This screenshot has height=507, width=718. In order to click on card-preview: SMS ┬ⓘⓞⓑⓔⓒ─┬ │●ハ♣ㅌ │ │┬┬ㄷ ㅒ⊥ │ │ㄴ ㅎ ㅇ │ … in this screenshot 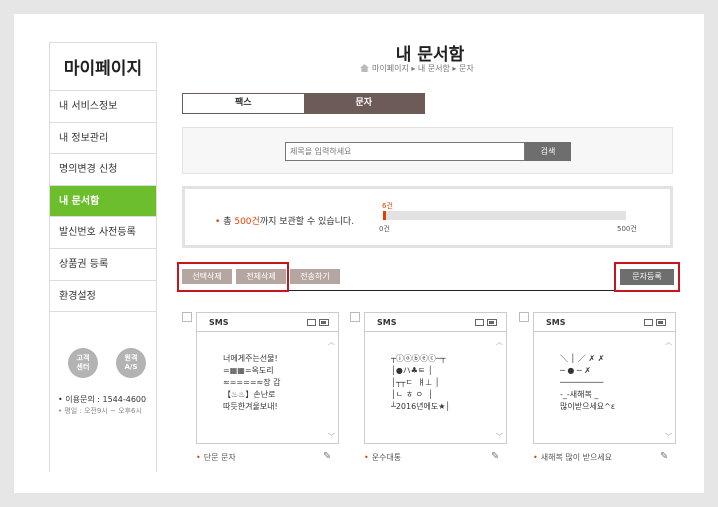, I will do `click(435, 378)`.